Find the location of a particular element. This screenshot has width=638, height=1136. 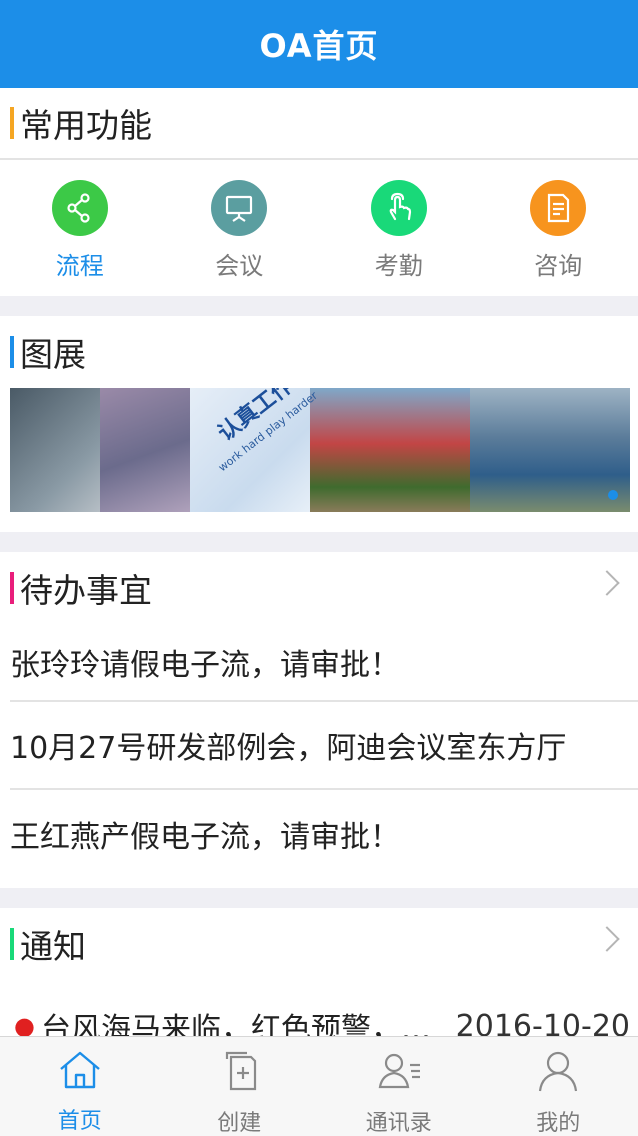

tab-mine: 我的 is located at coordinates (558, 1086).